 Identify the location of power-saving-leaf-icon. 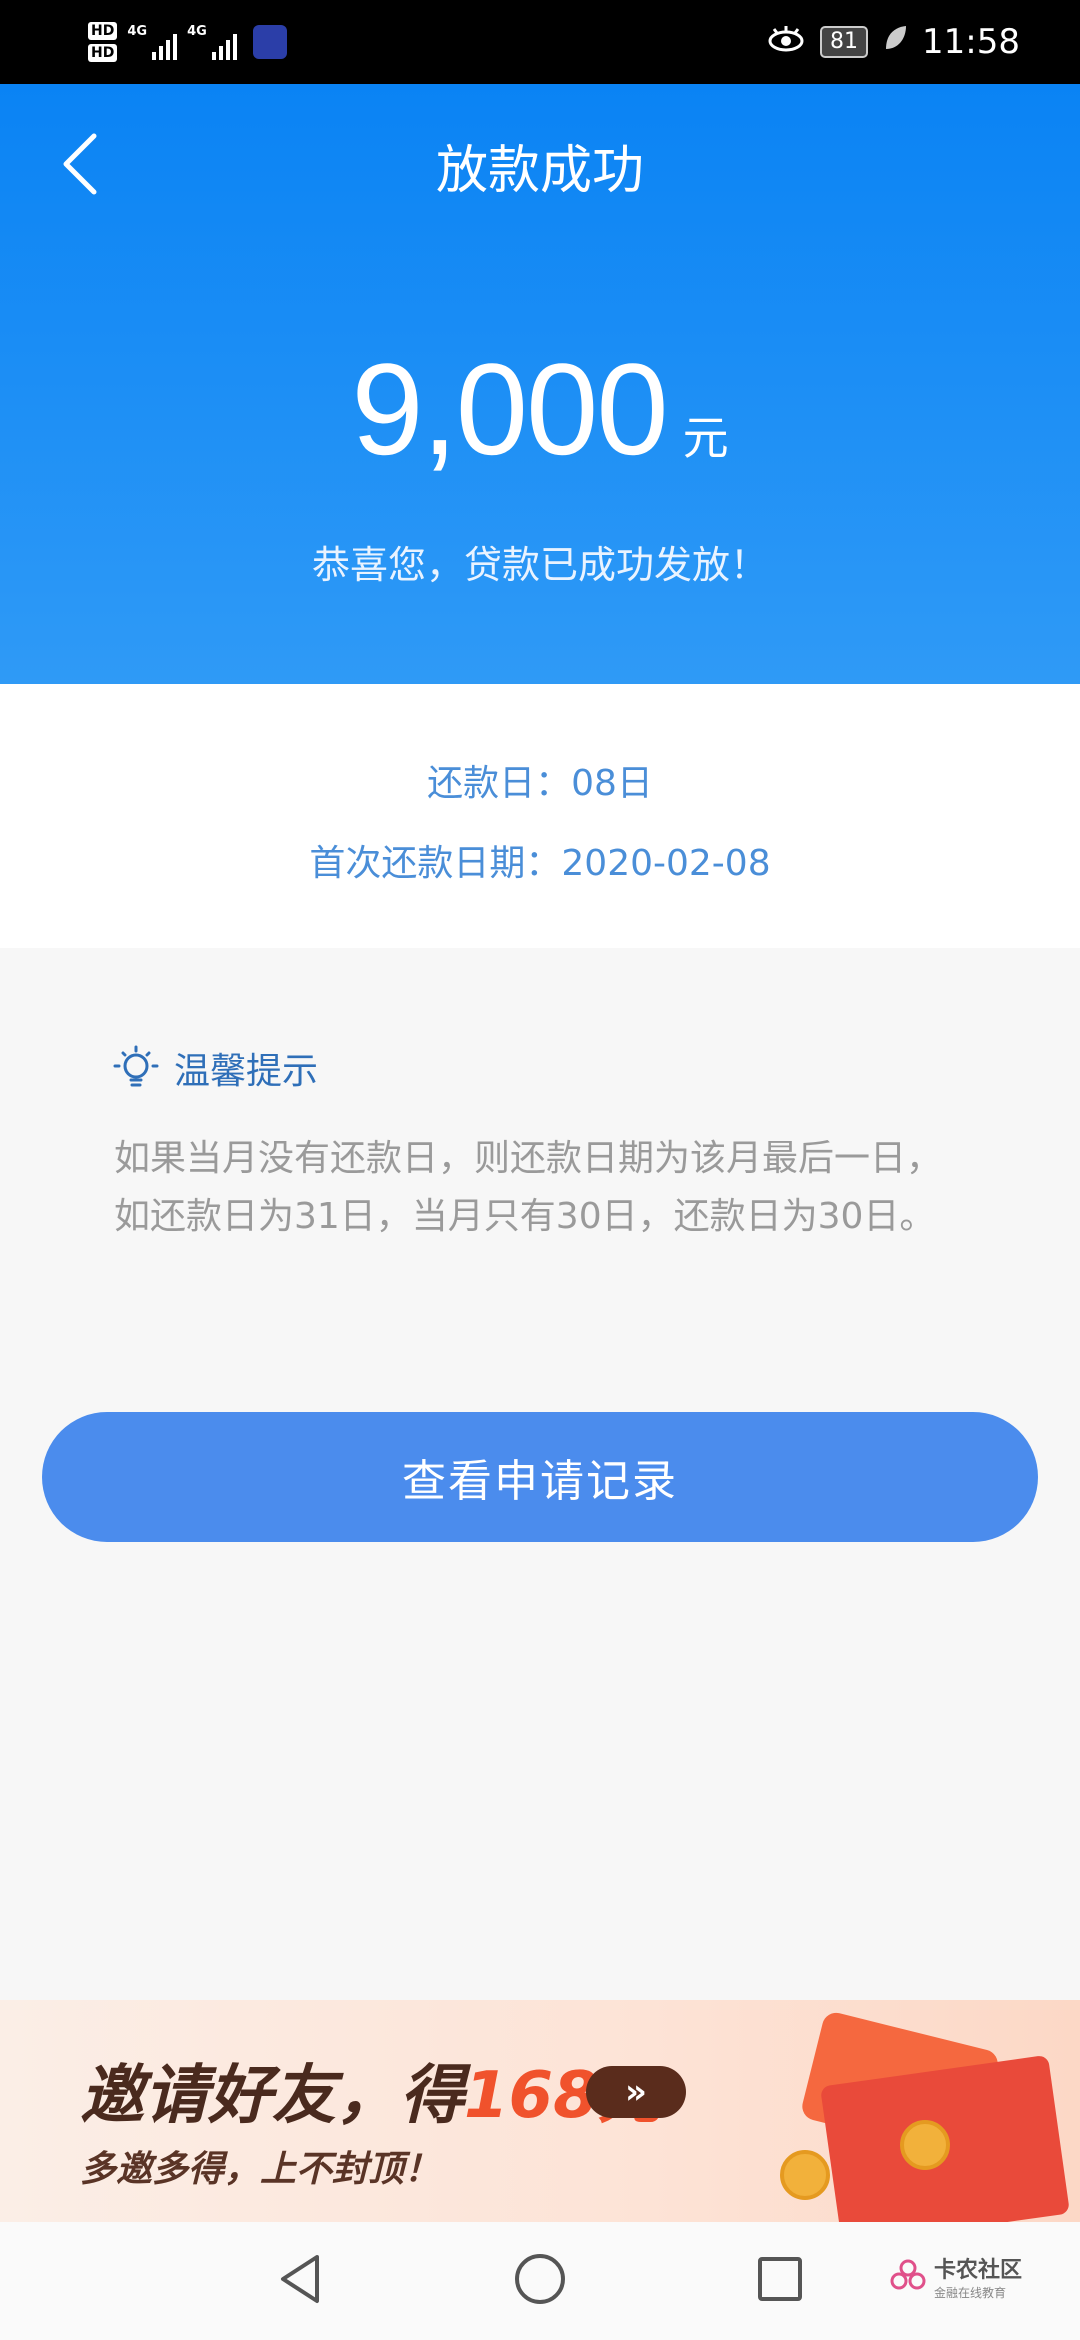
(895, 42).